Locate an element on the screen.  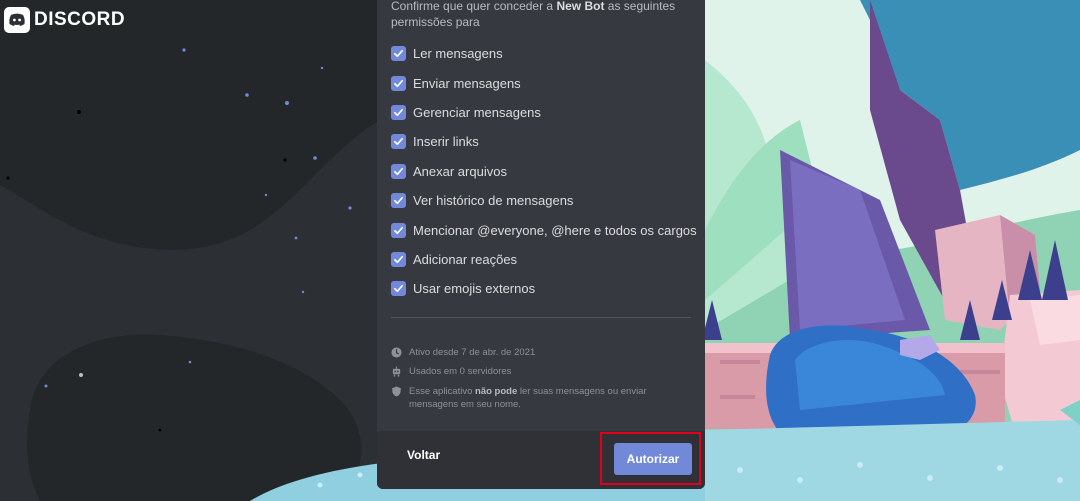
permission-label: Inserir links is located at coordinates (446, 142).